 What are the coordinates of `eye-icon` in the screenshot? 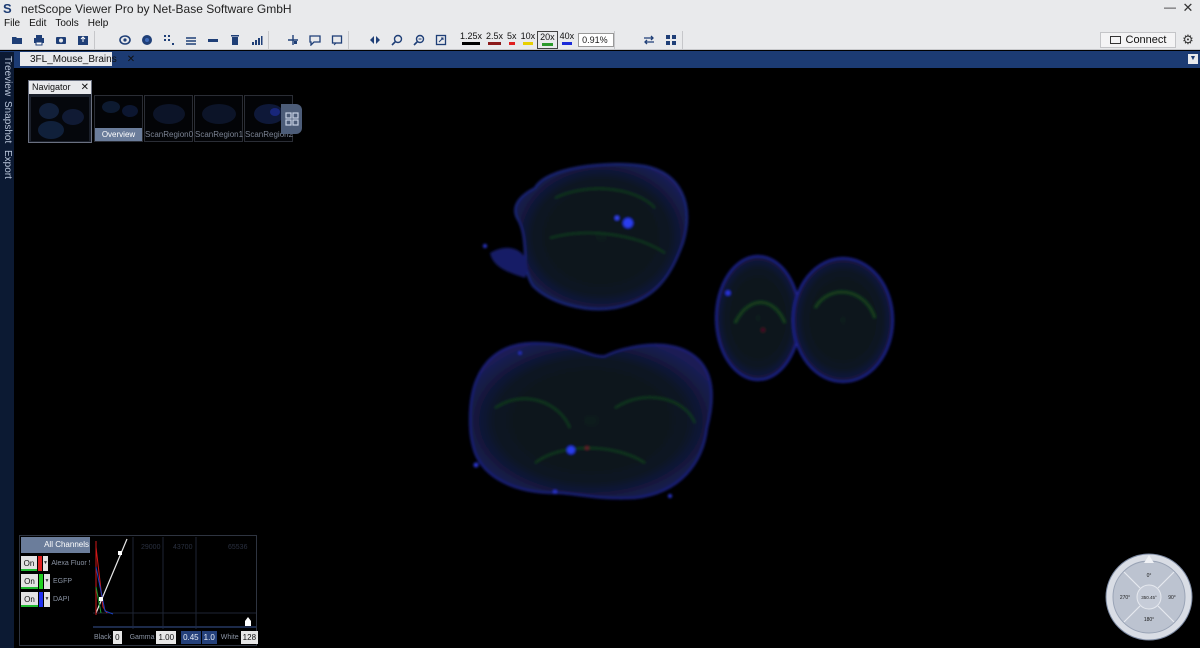 It's located at (125, 40).